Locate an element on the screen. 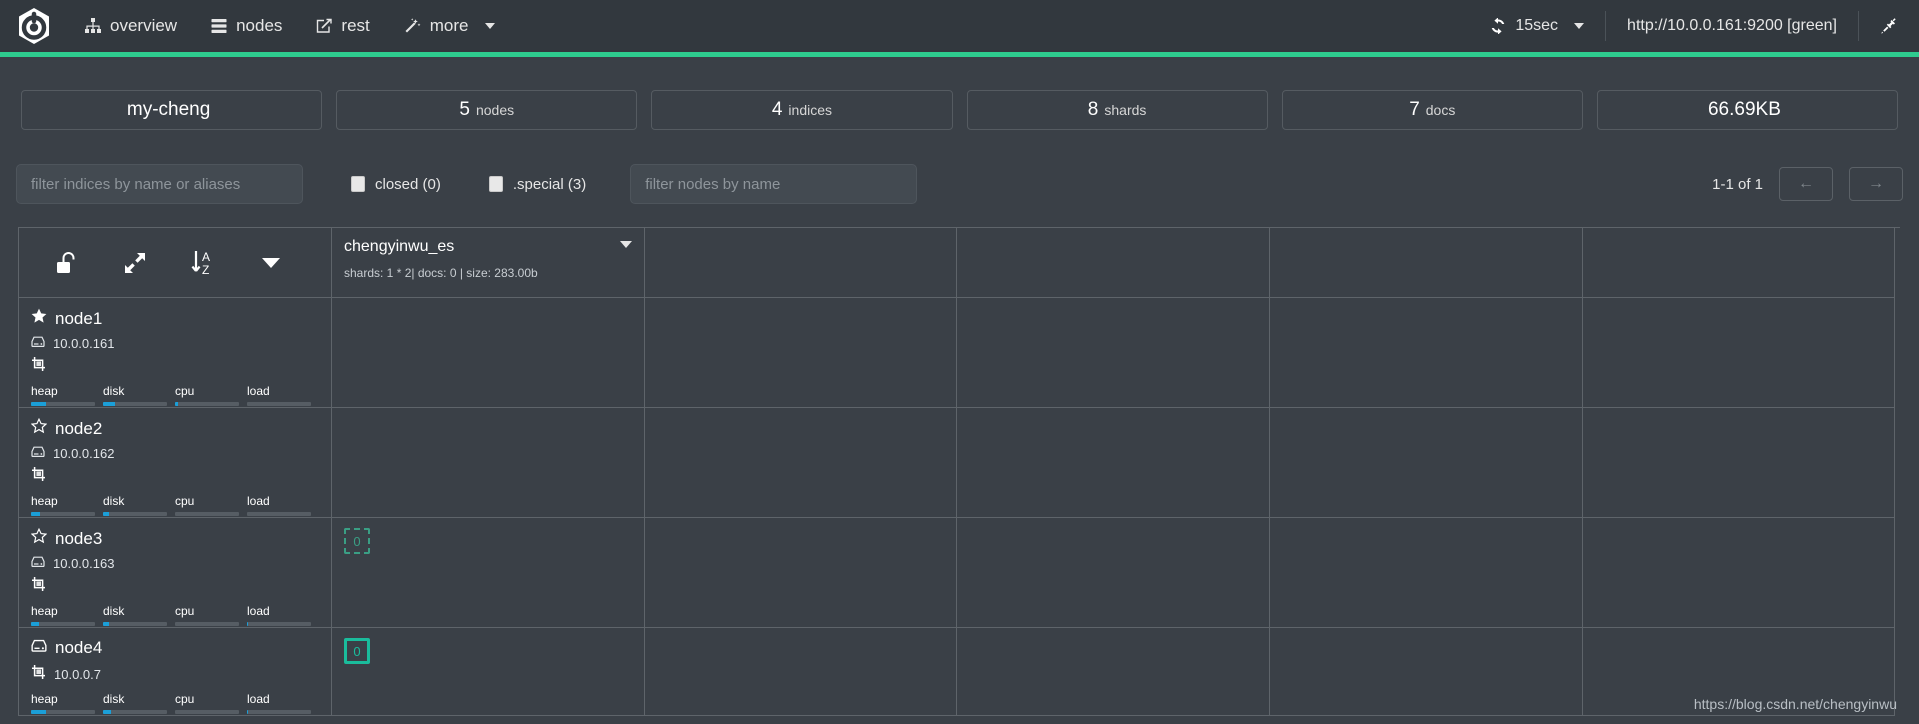 The height and width of the screenshot is (724, 1919). sort-alpha-asc-icon: A Z is located at coordinates (203, 263).